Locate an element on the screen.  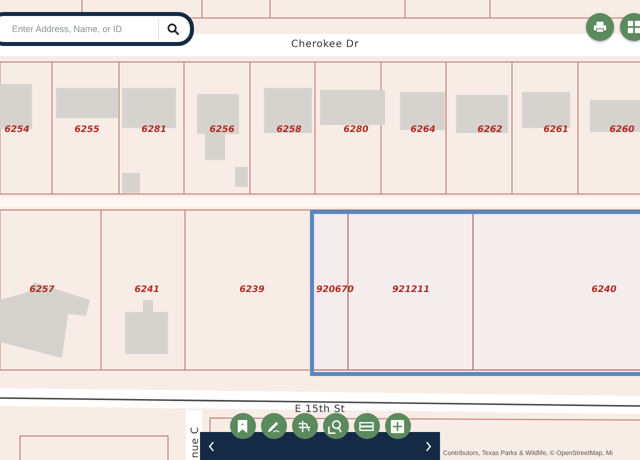
parcel-number: 6264 is located at coordinates (423, 130).